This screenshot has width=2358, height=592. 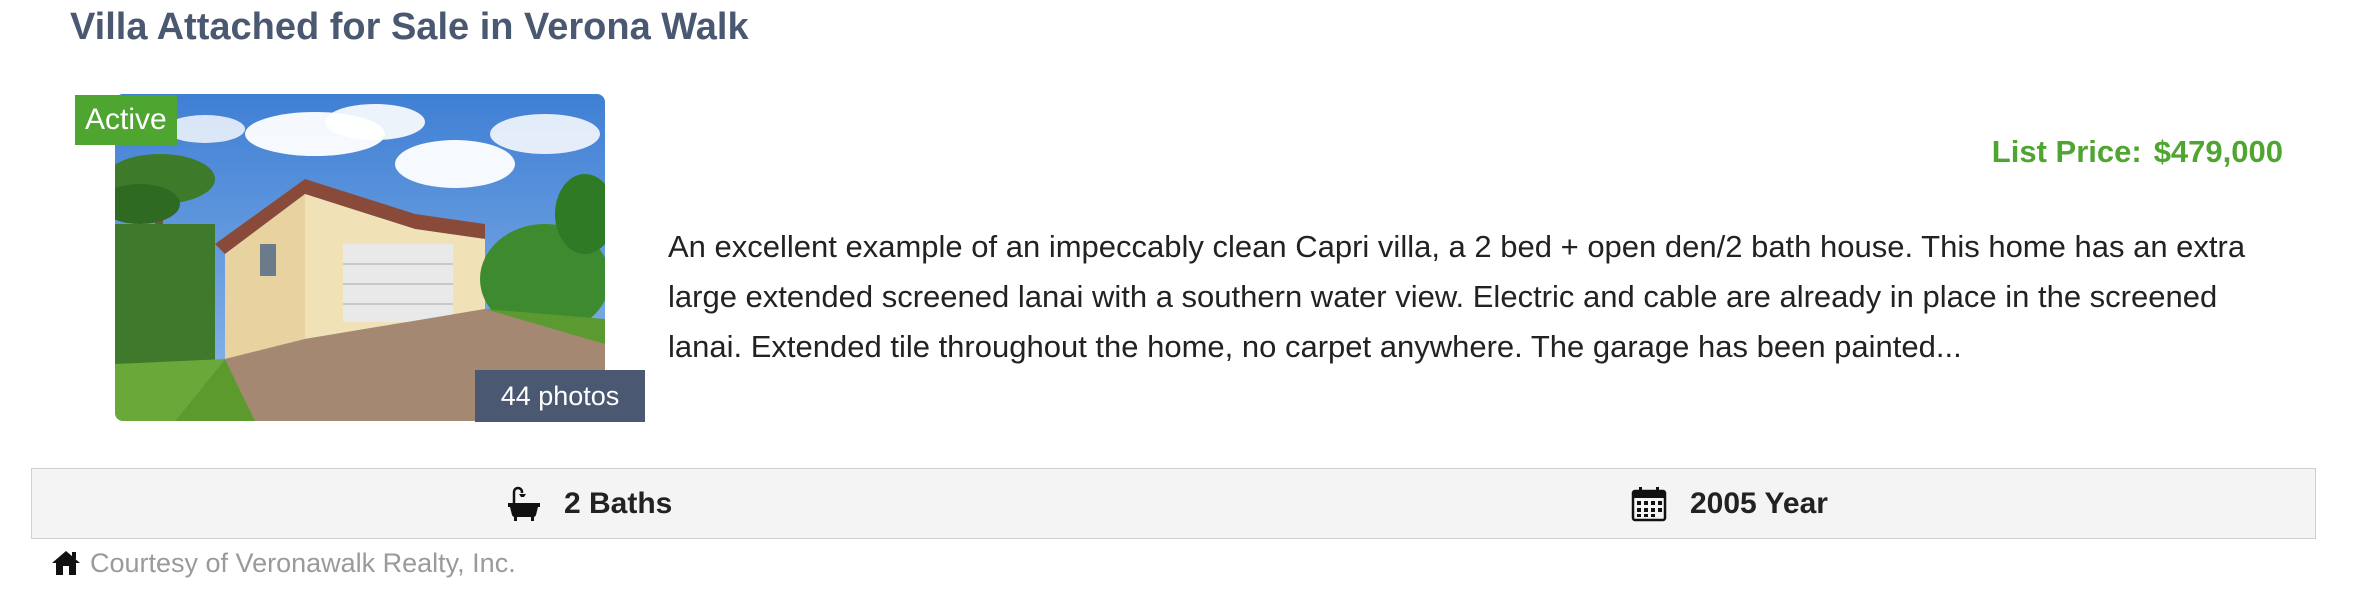 What do you see at coordinates (126, 120) in the screenshot?
I see `status-badge: Active` at bounding box center [126, 120].